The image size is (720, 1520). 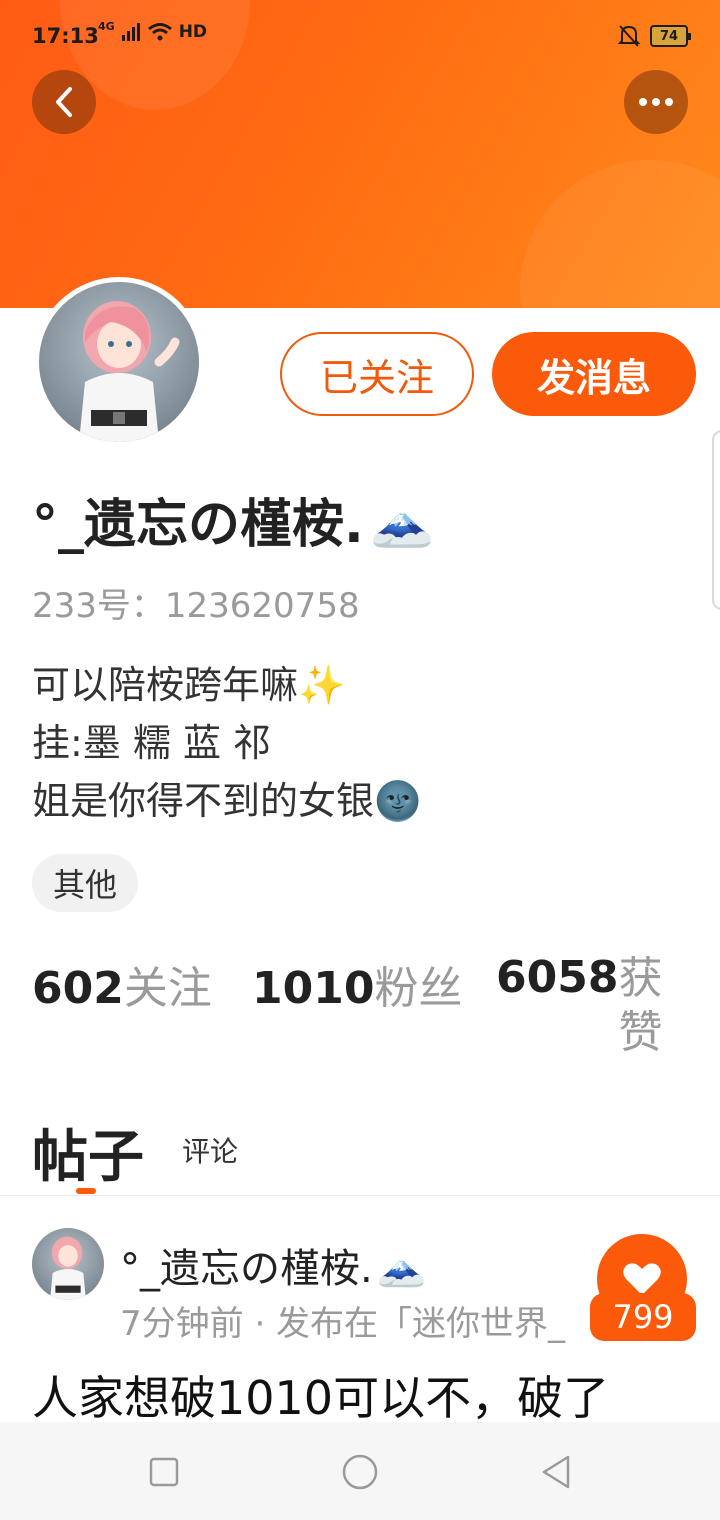 I want to click on status-time: 17:13, so click(x=65, y=36).